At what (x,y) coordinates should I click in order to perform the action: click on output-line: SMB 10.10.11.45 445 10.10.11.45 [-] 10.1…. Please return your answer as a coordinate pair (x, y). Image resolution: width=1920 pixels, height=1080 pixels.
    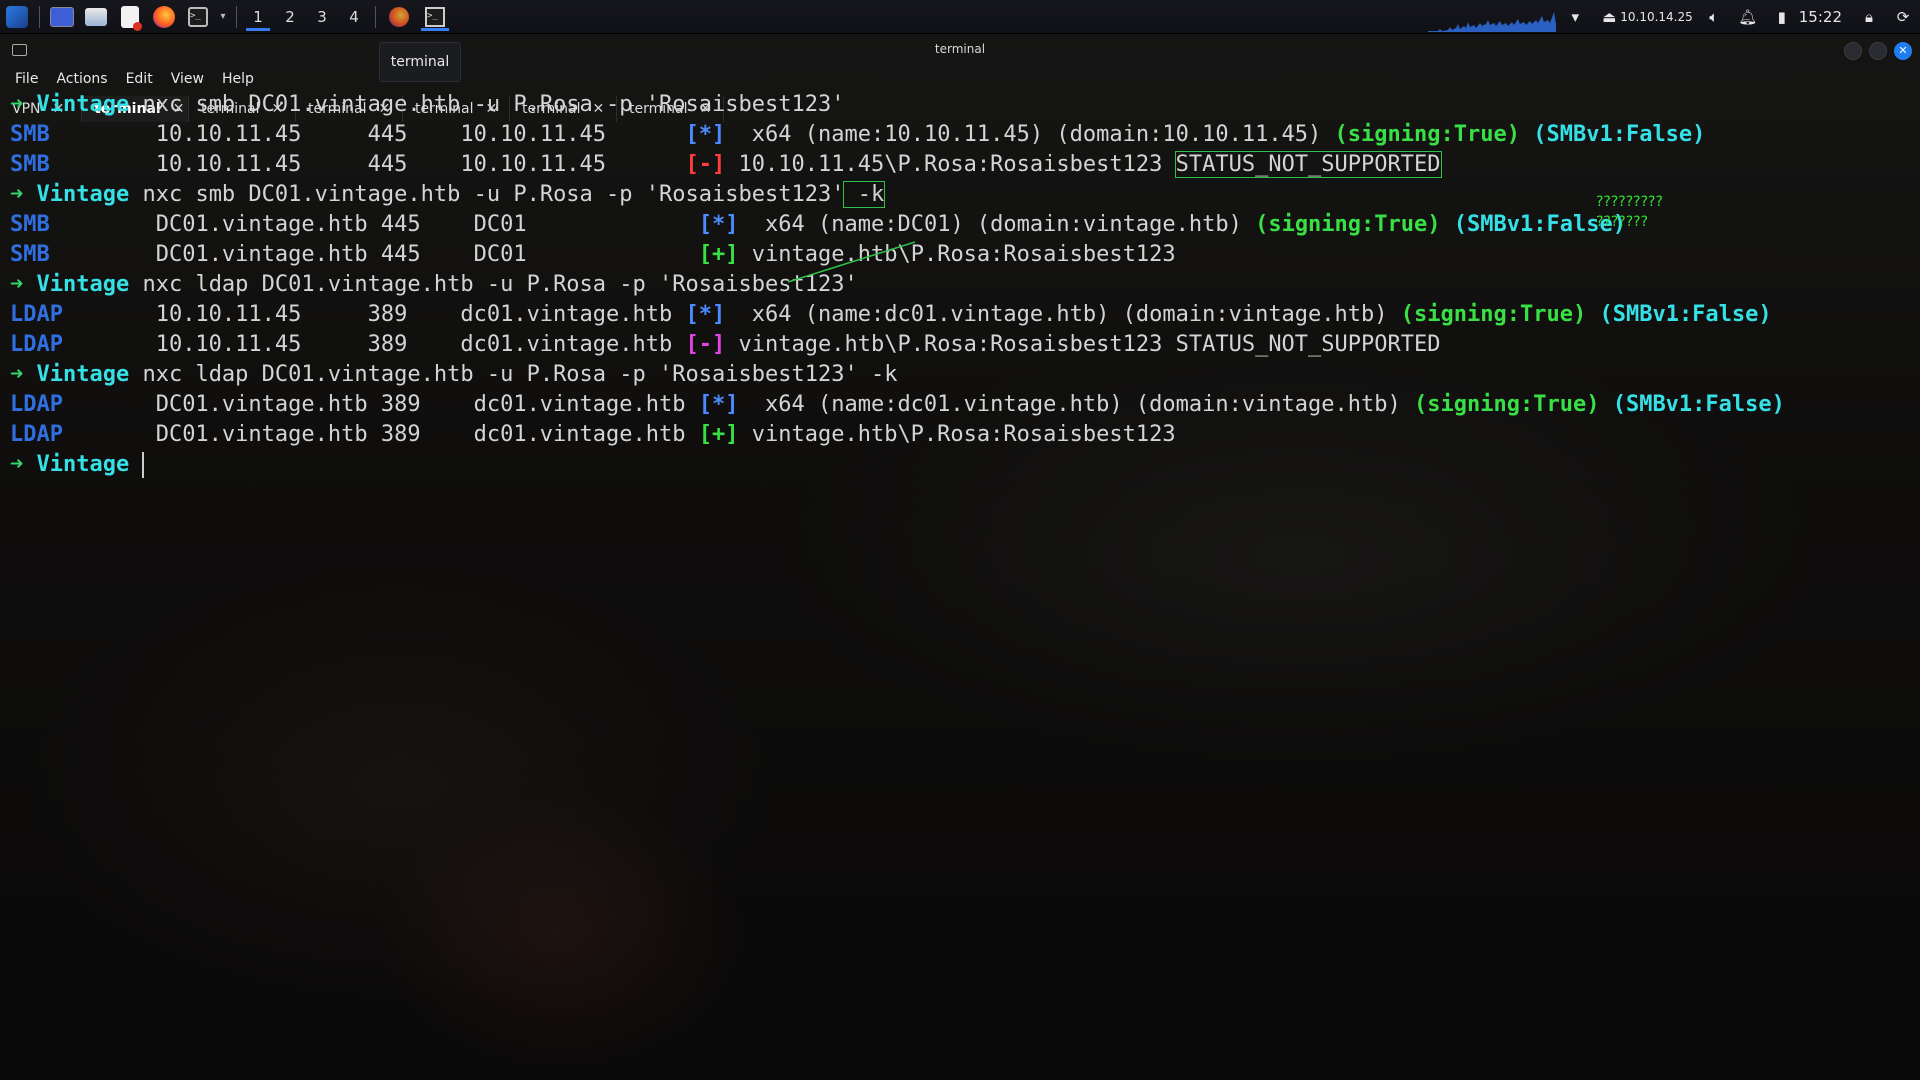
    Looking at the image, I should click on (726, 165).